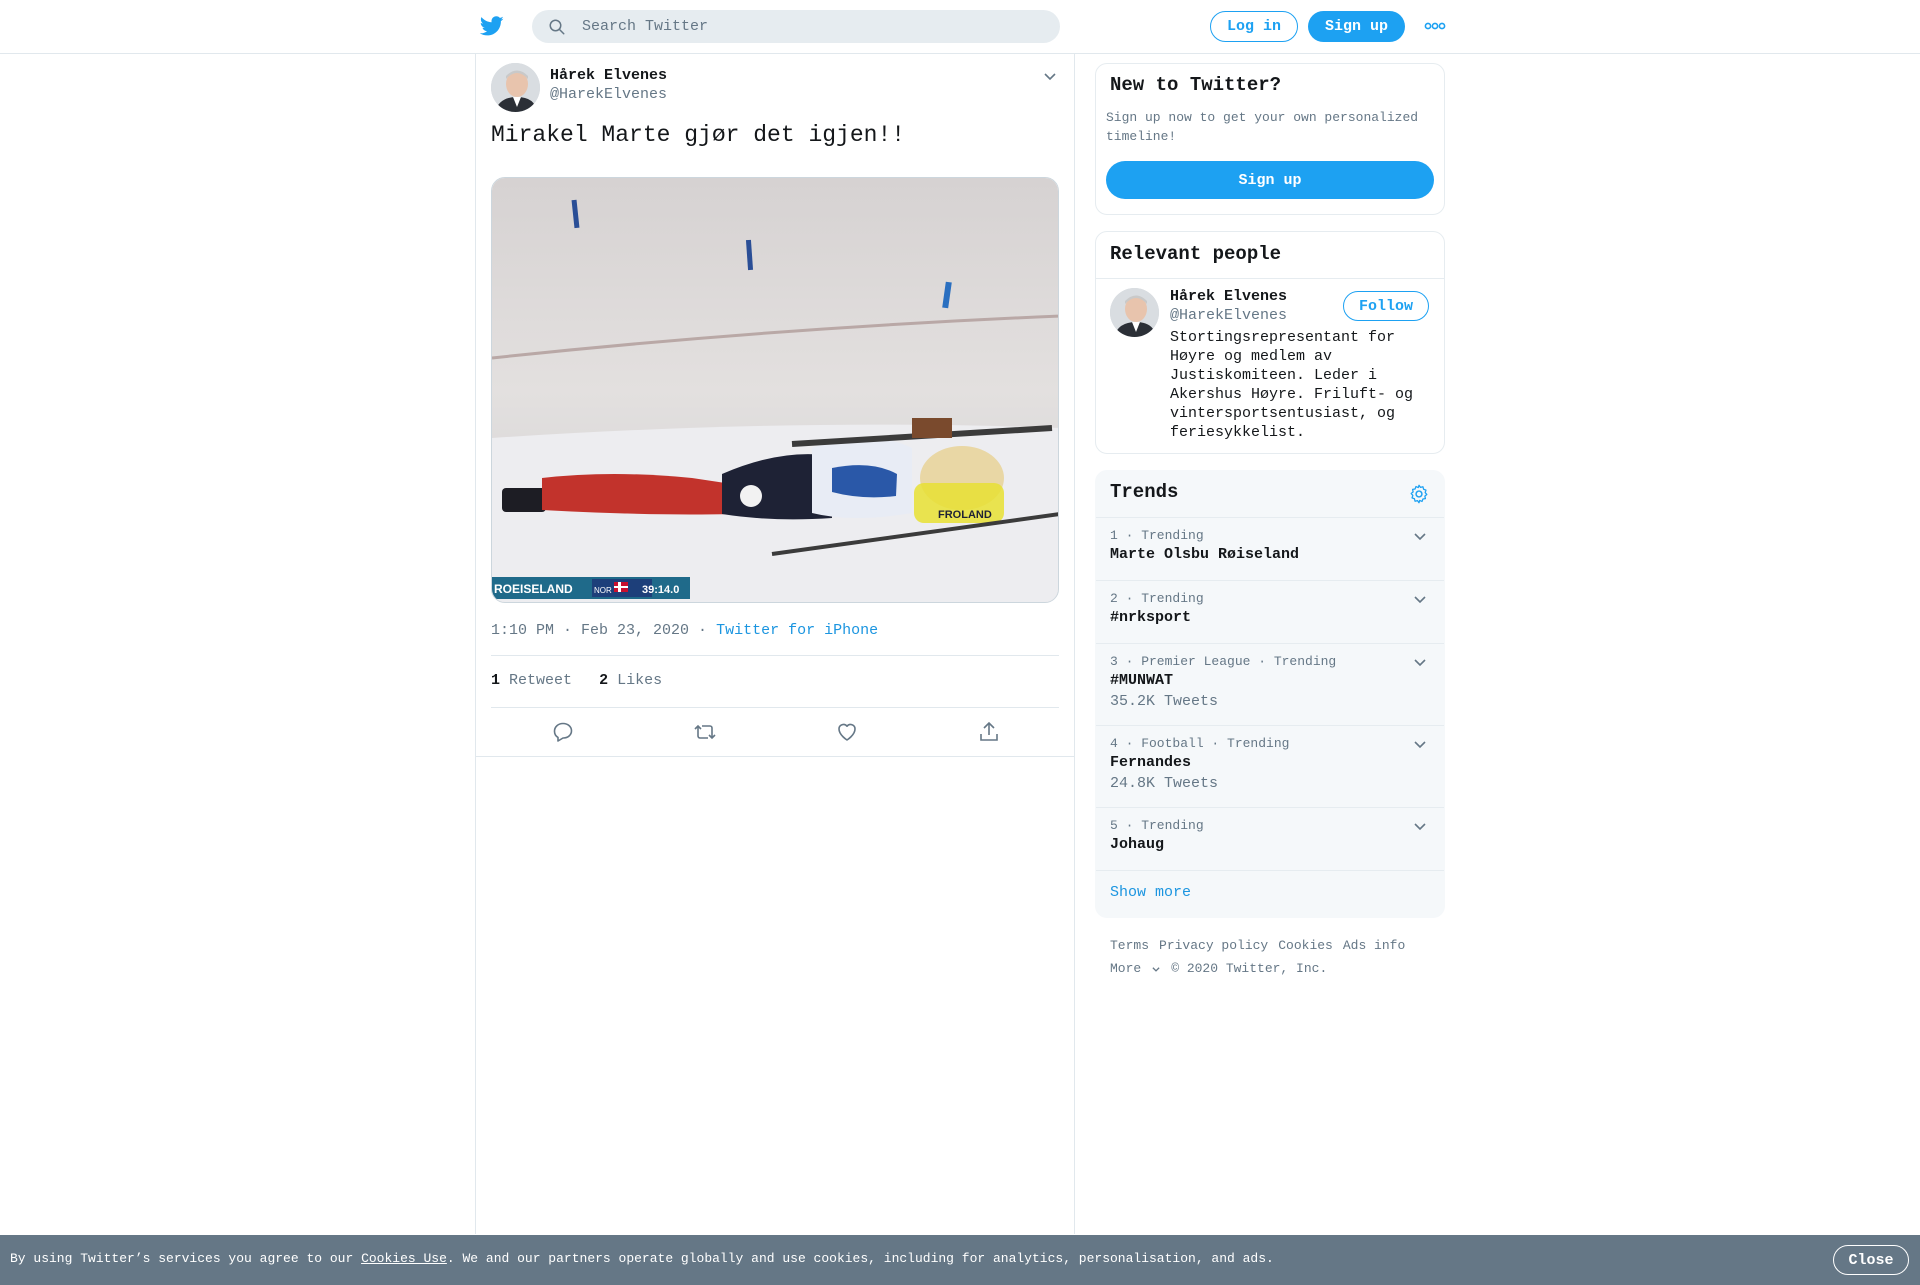 The height and width of the screenshot is (1285, 1920). Describe the element at coordinates (1126, 968) in the screenshot. I see `footer-more-label: More` at that location.